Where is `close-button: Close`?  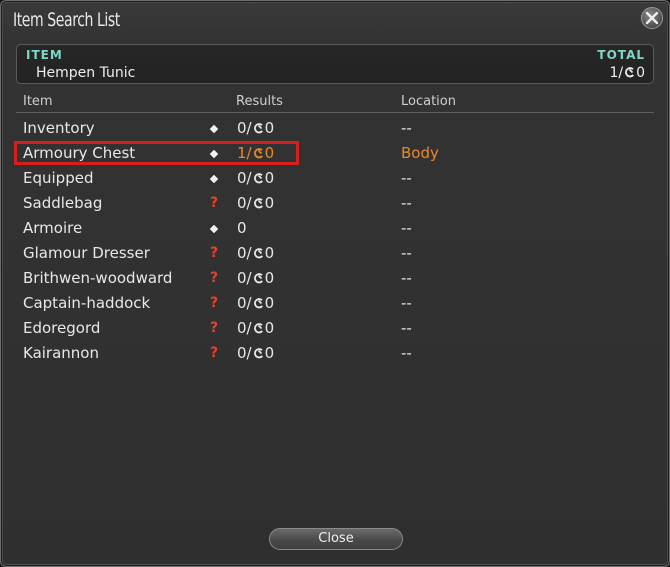 close-button: Close is located at coordinates (336, 539).